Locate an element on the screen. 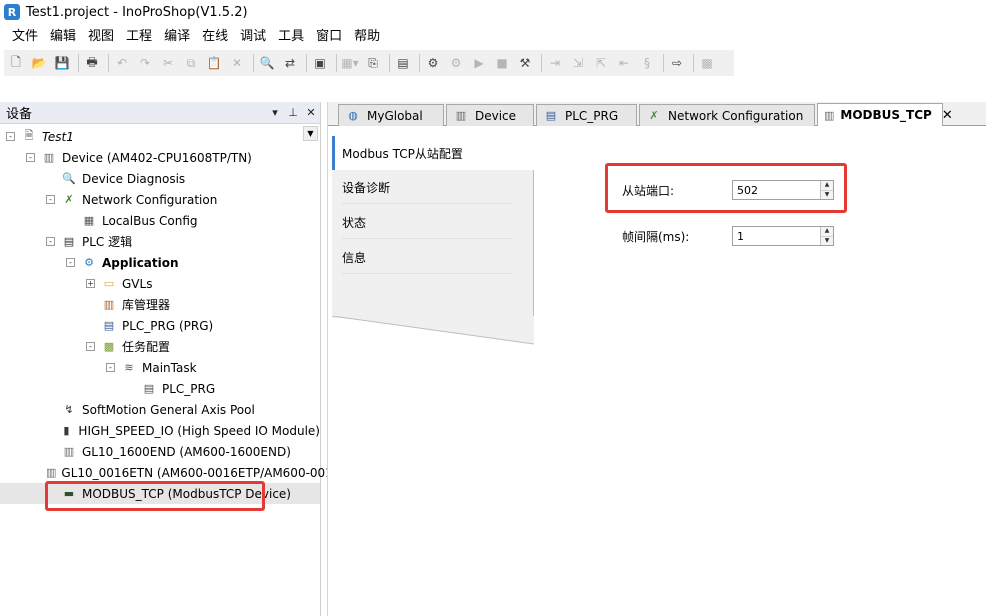  export-icon: ⎘ is located at coordinates (373, 63).